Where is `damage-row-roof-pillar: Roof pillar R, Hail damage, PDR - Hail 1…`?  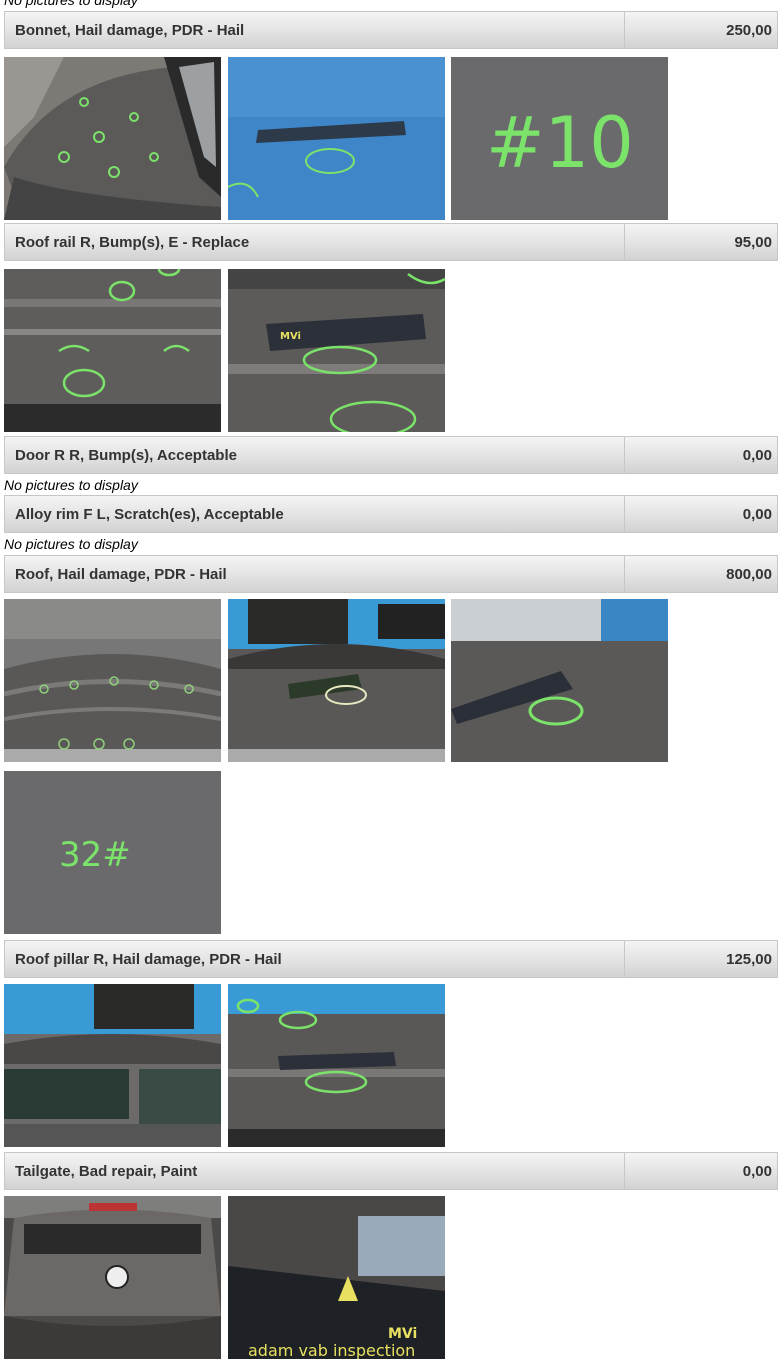
damage-row-roof-pillar: Roof pillar R, Hail damage, PDR - Hail 1… is located at coordinates (391, 959).